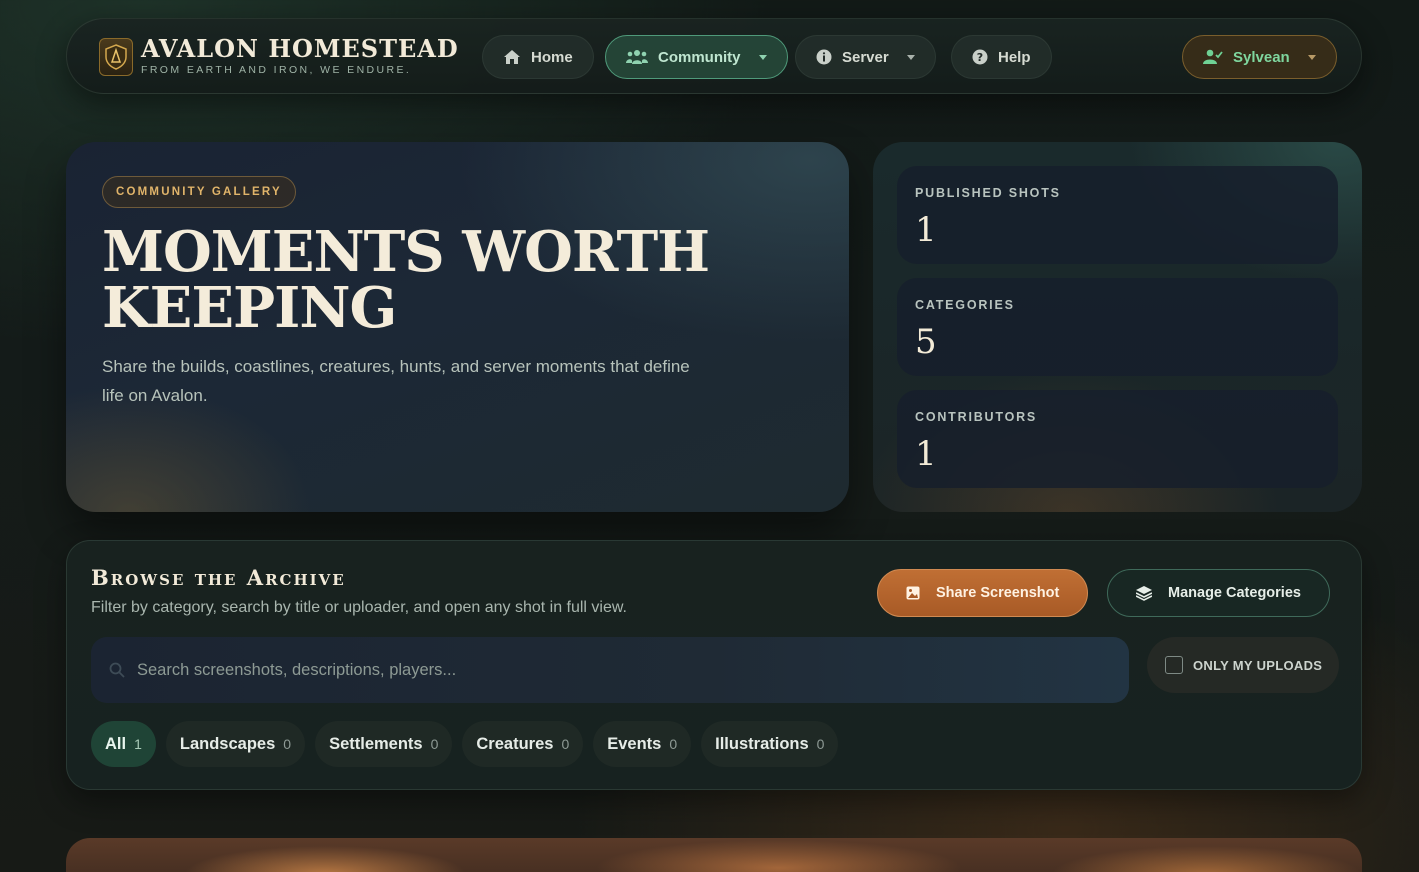  I want to click on nav-help: ? Help, so click(1001, 57).